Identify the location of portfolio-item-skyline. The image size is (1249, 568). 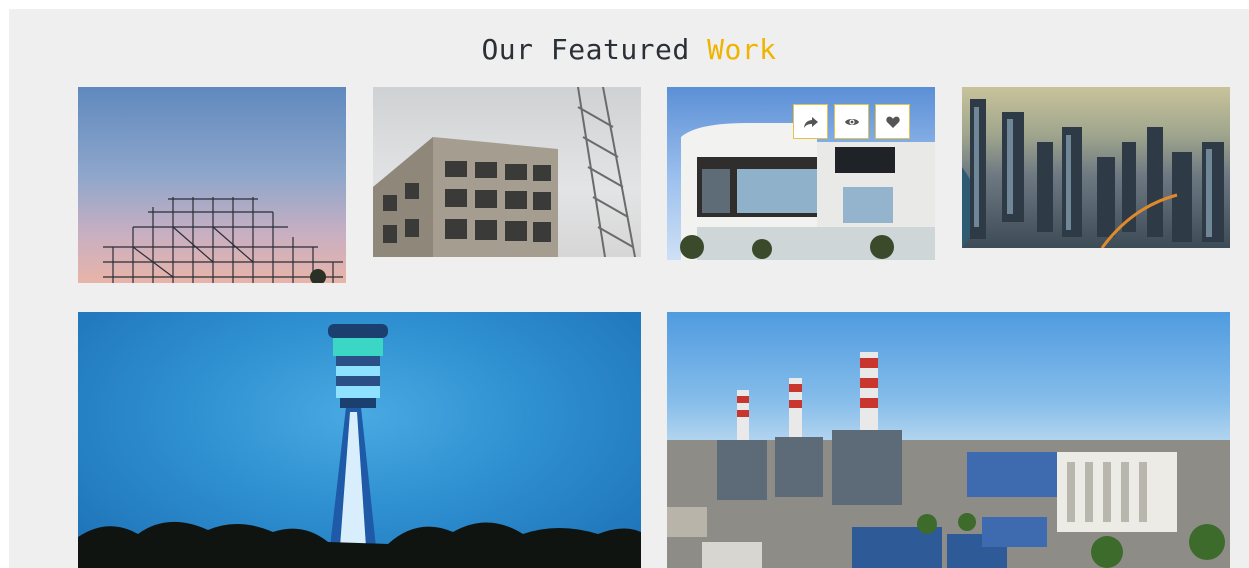
(1096, 167).